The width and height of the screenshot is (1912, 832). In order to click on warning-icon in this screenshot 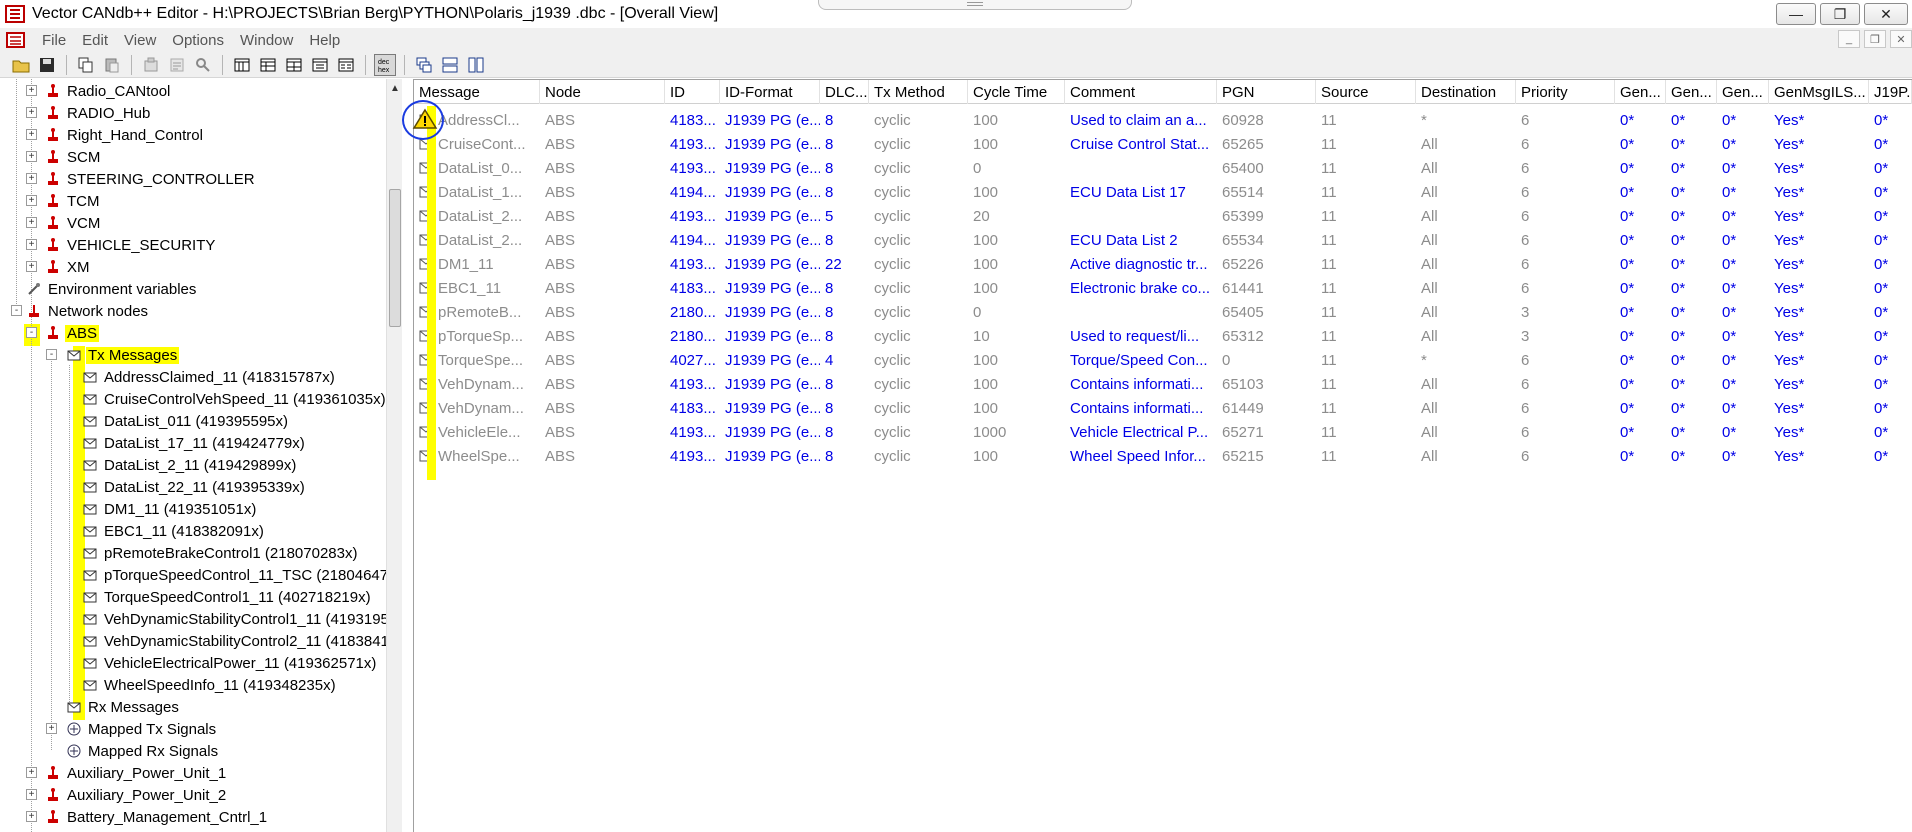, I will do `click(425, 119)`.